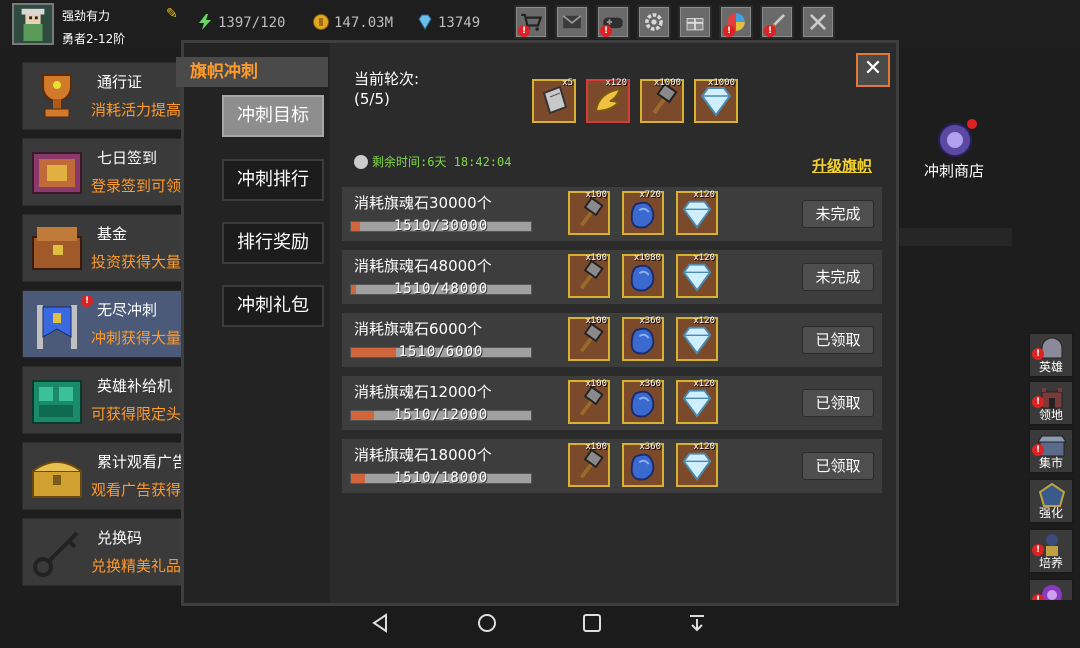  What do you see at coordinates (608, 100) in the screenshot?
I see `round-reward: x120` at bounding box center [608, 100].